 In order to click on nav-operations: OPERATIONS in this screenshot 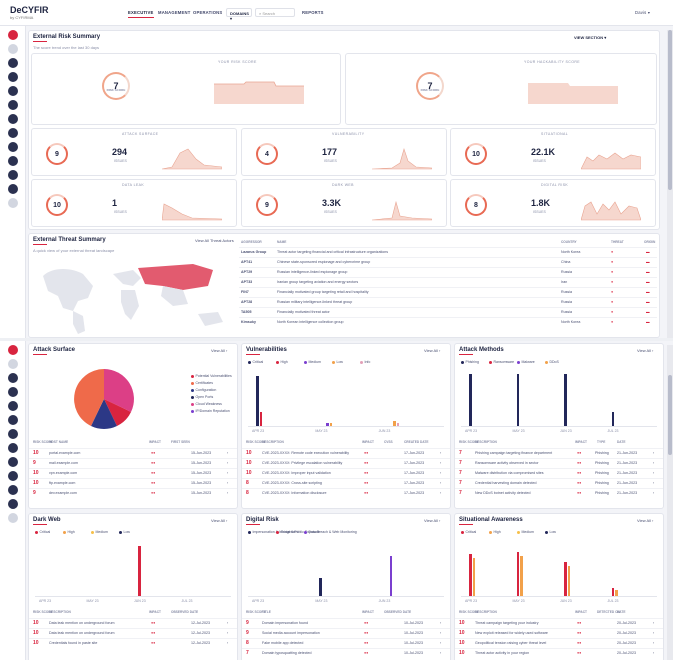, I will do `click(207, 12)`.